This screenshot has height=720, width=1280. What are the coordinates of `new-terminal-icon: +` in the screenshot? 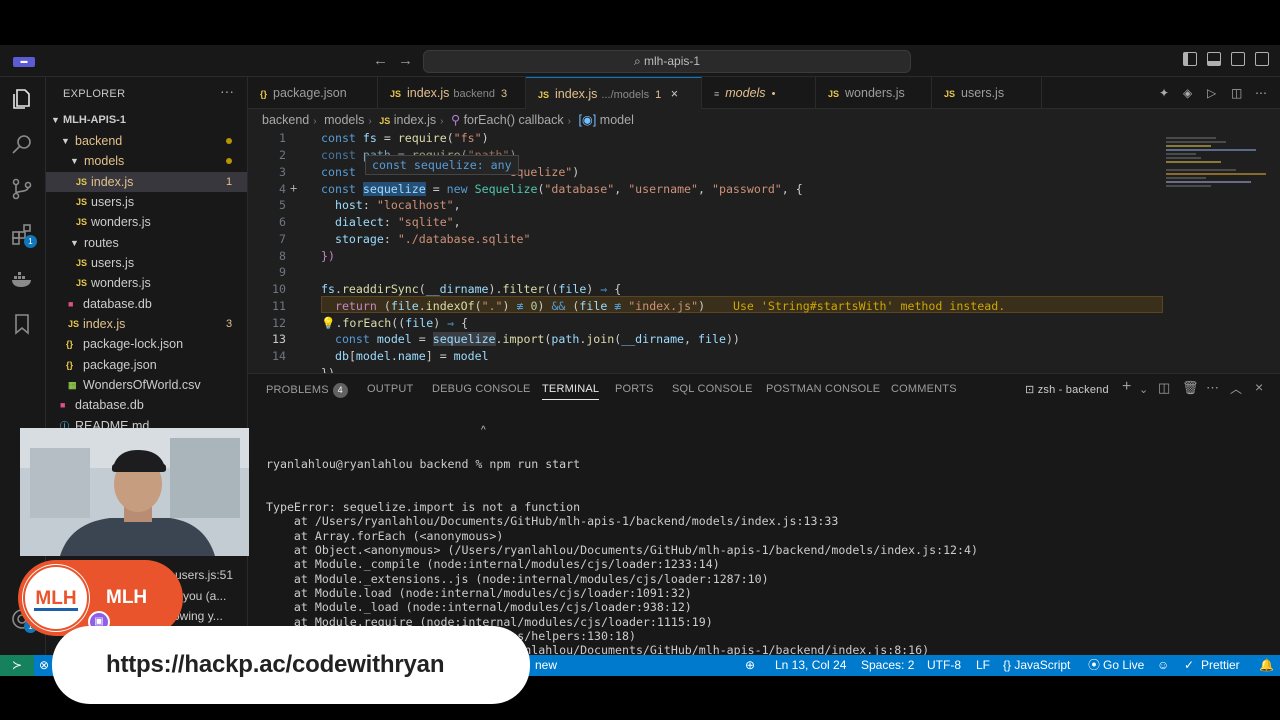 It's located at (1127, 387).